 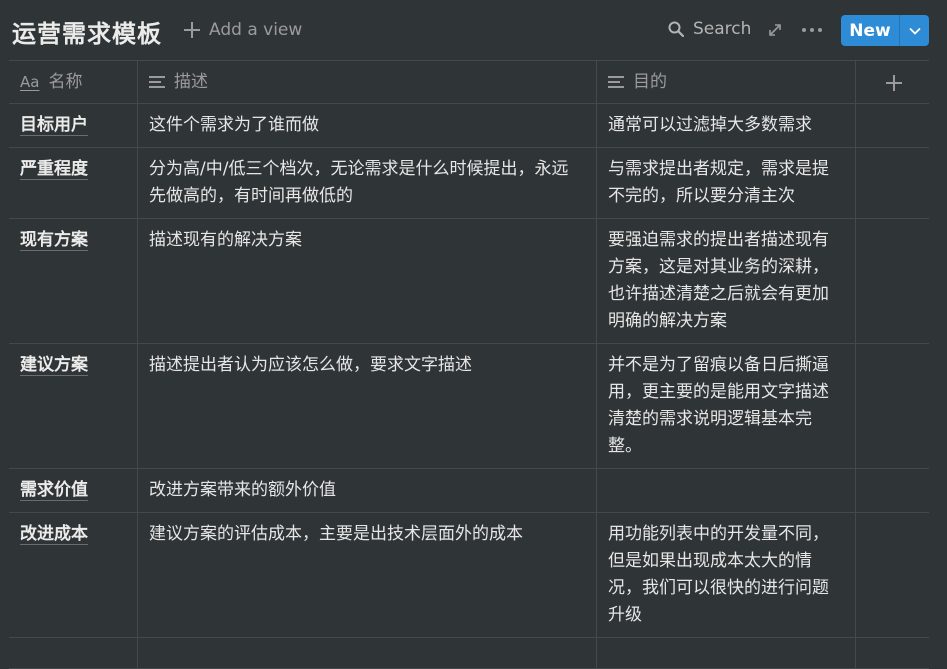 I want to click on column-header-description: 描述, so click(x=367, y=82).